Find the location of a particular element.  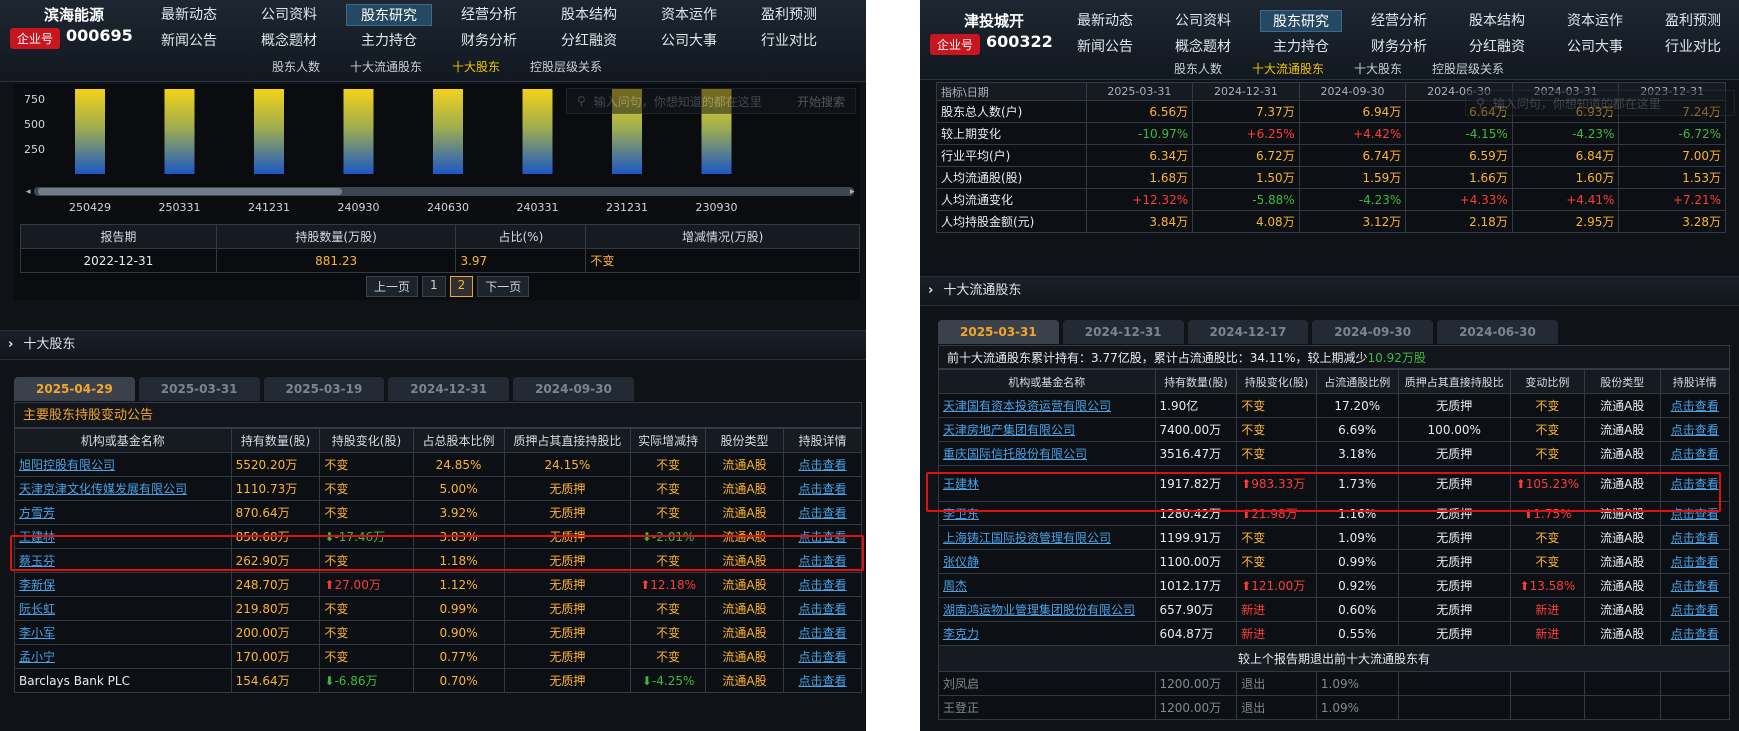

holding-qty: 1100.00万 is located at coordinates (1196, 561).